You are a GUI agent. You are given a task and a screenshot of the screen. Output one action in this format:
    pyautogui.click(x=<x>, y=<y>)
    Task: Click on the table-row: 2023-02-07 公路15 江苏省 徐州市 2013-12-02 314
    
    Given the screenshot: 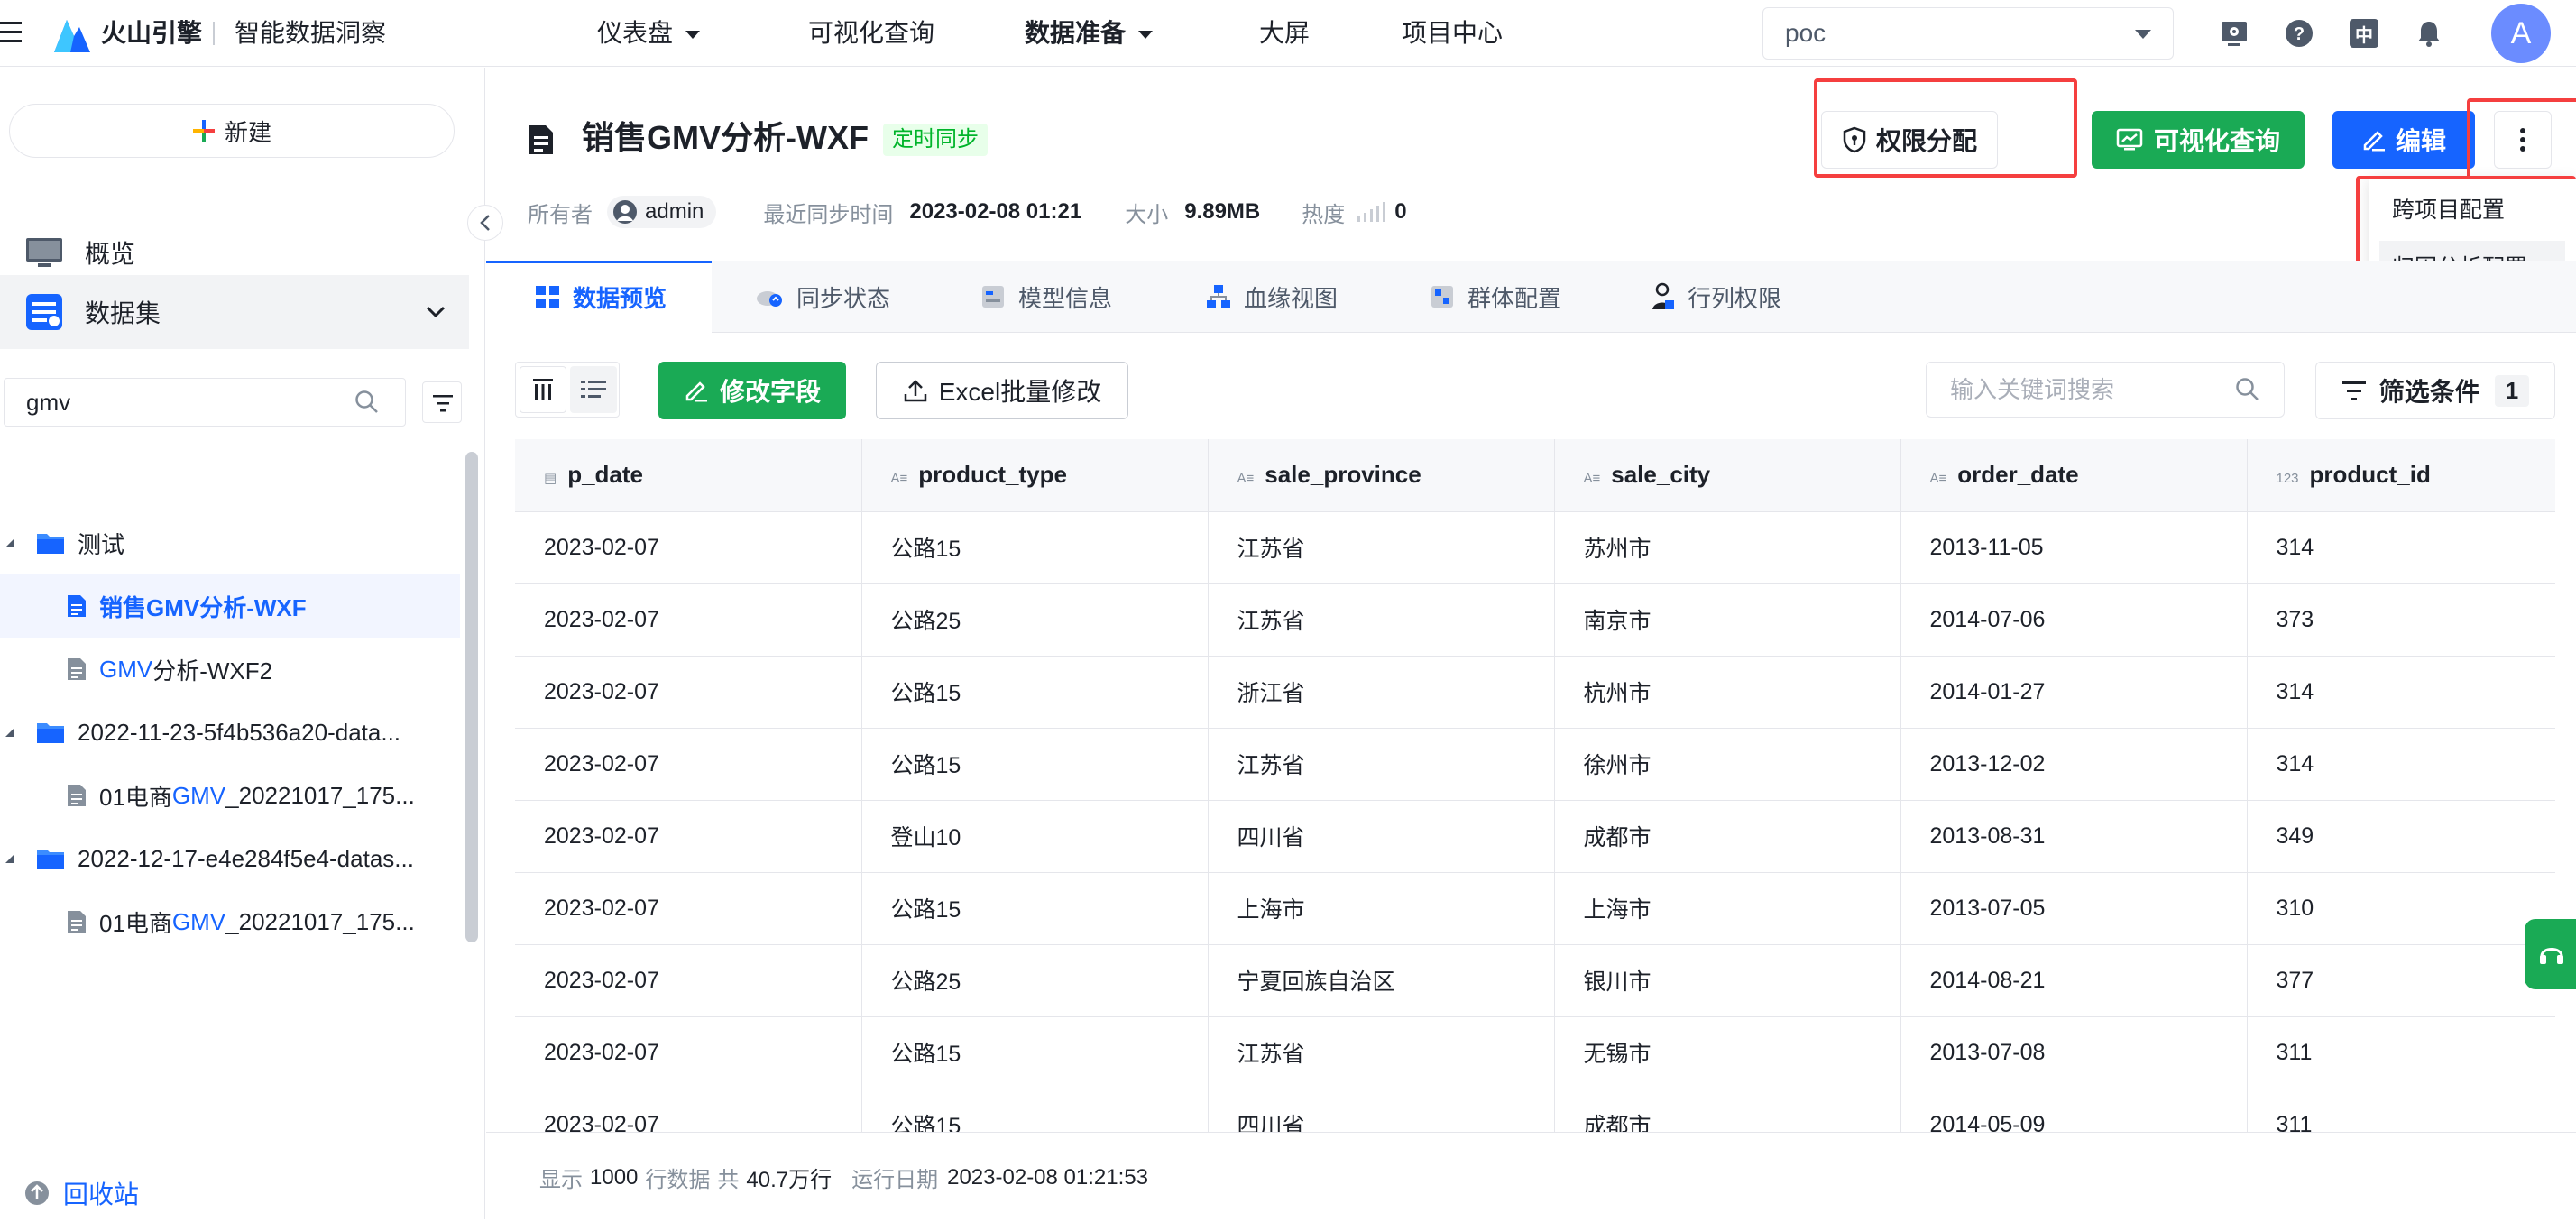 What is the action you would take?
    pyautogui.click(x=1535, y=764)
    